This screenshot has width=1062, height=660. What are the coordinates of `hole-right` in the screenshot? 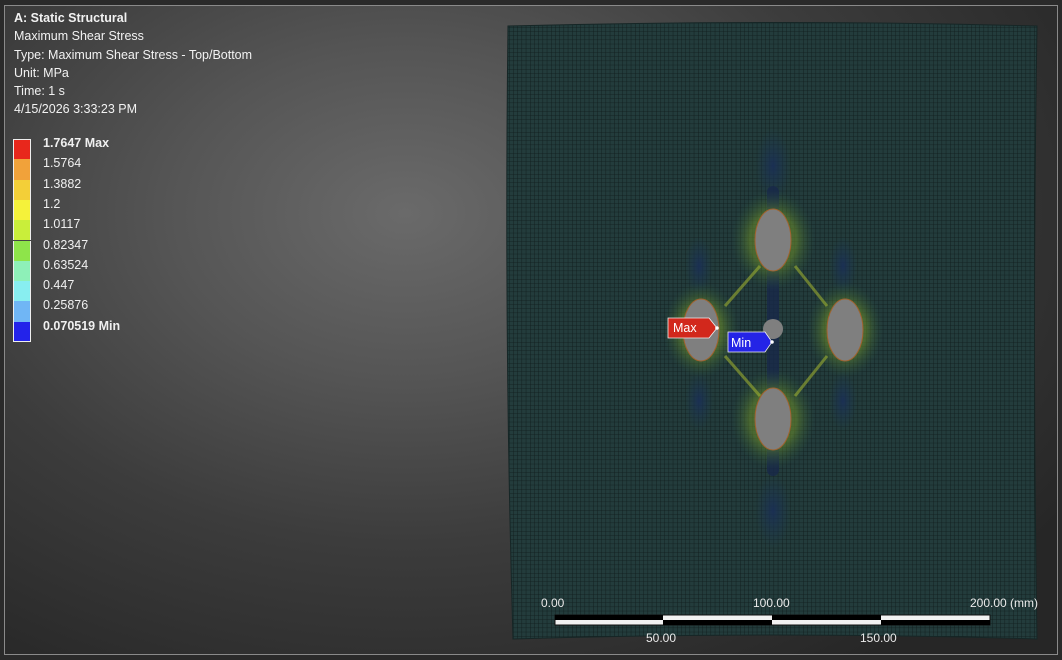 It's located at (845, 330).